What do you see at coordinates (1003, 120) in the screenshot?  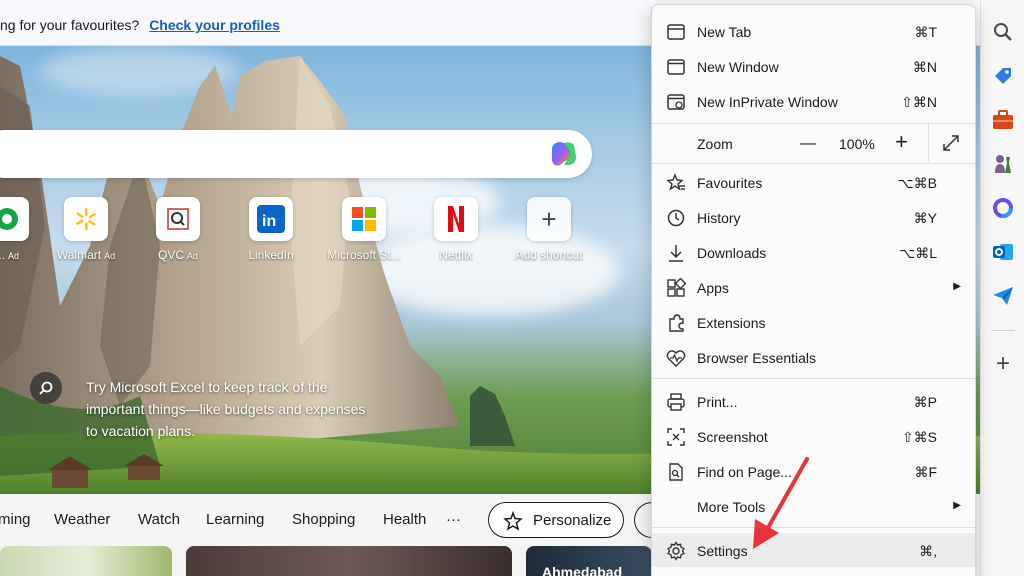 I see `briefcase-icon` at bounding box center [1003, 120].